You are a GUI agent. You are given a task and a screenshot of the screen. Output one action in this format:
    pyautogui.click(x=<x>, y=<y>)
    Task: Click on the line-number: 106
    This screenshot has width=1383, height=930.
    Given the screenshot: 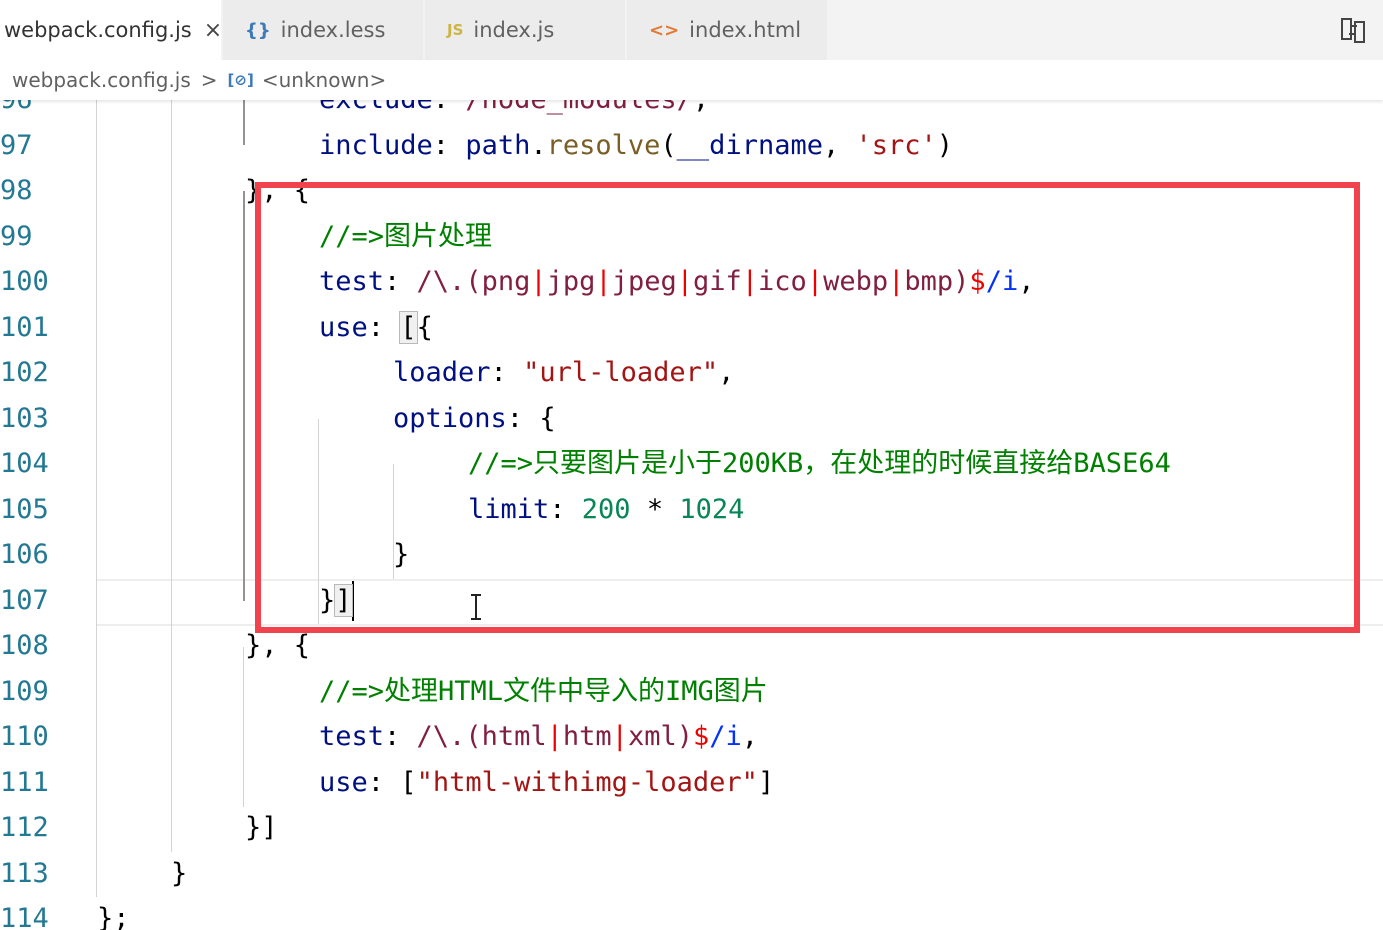 What is the action you would take?
    pyautogui.click(x=24, y=554)
    